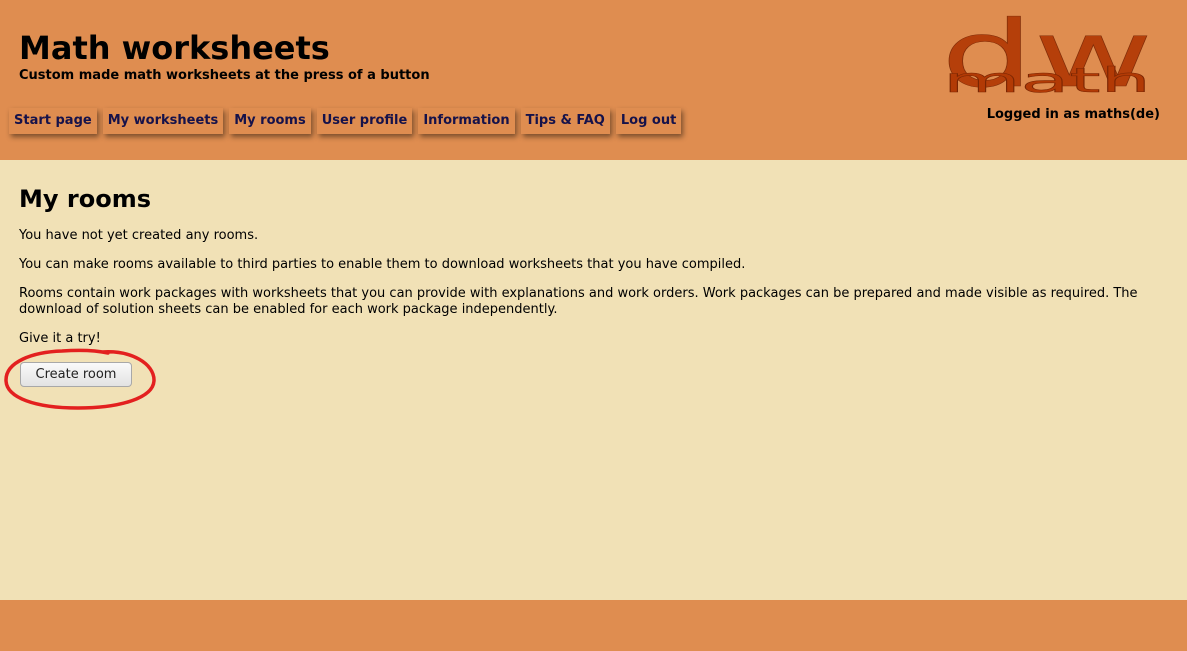  Describe the element at coordinates (270, 121) in the screenshot. I see `nav-my-rooms: My rooms` at that location.